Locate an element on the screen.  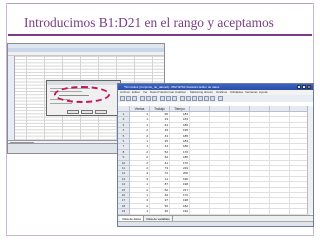
help-button is located at coordinates (101, 112).